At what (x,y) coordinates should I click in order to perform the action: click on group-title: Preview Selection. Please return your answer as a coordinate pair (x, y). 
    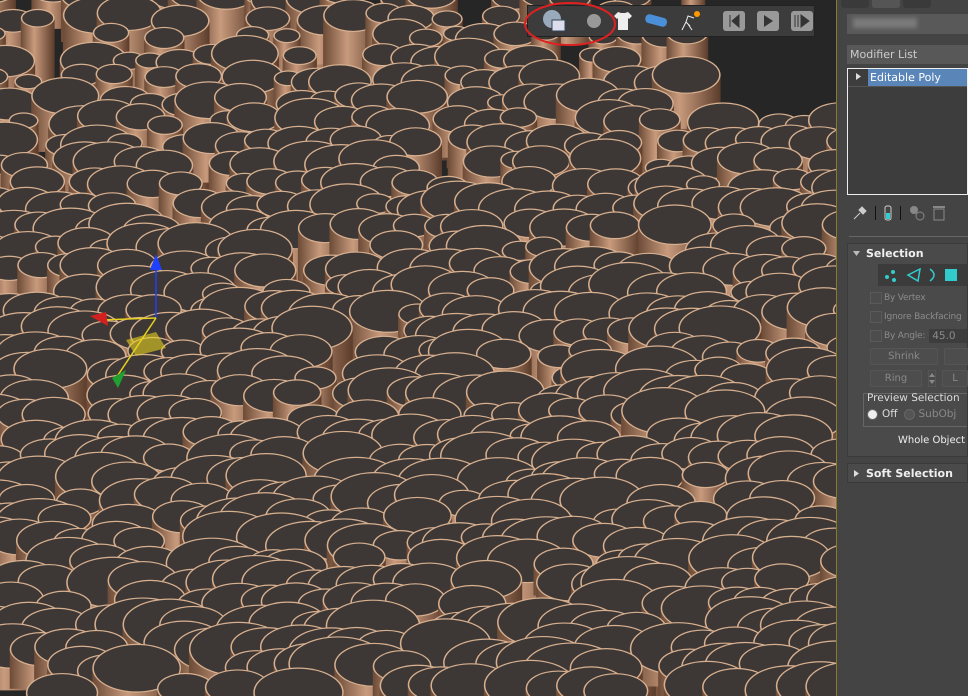
    Looking at the image, I should click on (914, 398).